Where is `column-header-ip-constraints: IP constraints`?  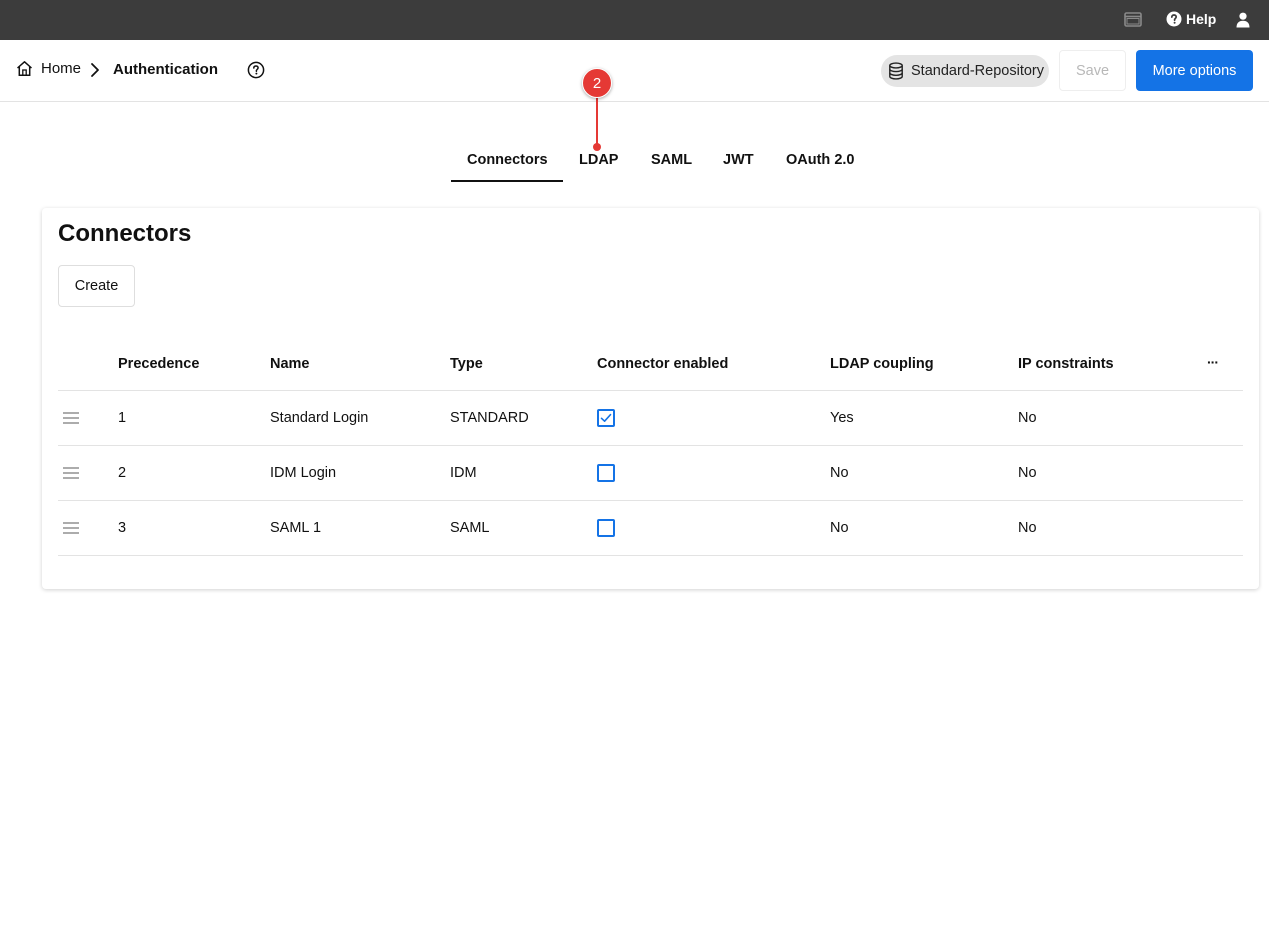 column-header-ip-constraints: IP constraints is located at coordinates (1066, 364).